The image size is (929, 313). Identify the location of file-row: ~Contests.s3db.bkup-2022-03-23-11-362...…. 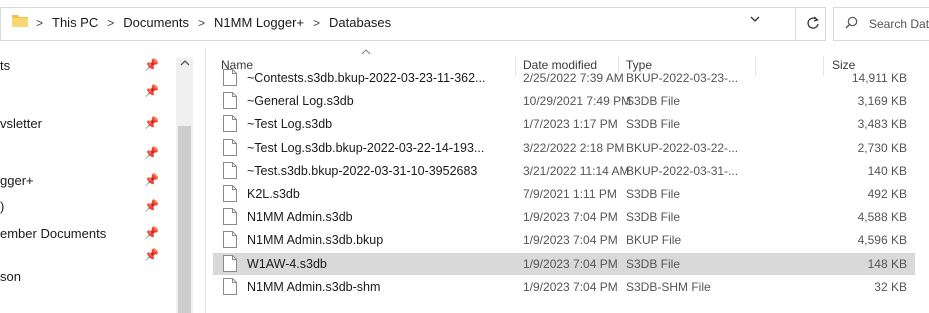
(564, 78).